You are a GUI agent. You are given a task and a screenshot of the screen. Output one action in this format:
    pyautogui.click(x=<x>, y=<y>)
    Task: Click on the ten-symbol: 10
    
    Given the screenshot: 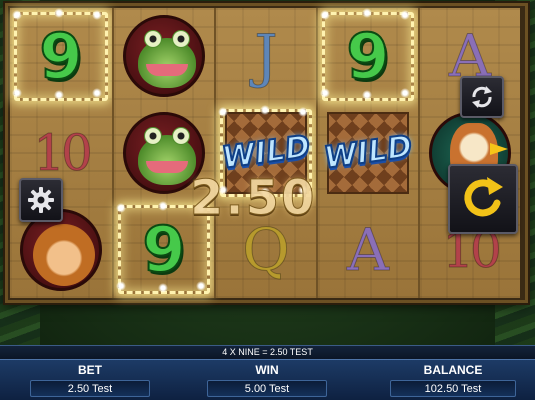 What is the action you would take?
    pyautogui.click(x=63, y=152)
    